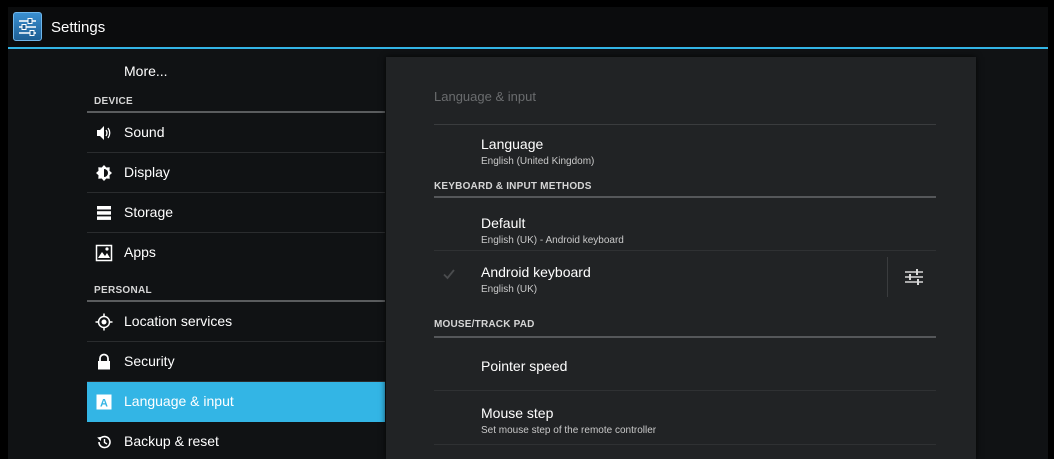 This screenshot has height=459, width=1054. Describe the element at coordinates (123, 290) in the screenshot. I see `section-header-personal: PERSONAL` at that location.